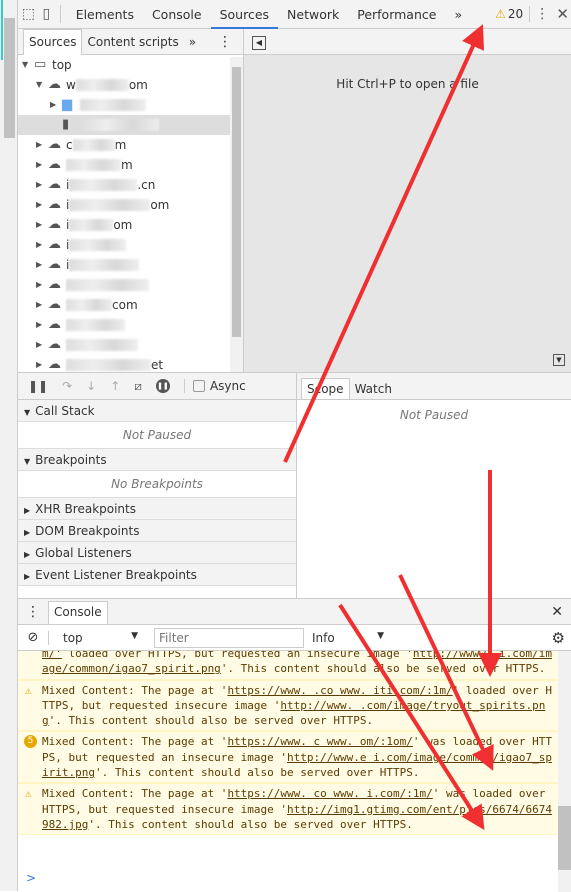 Image resolution: width=571 pixels, height=892 pixels. I want to click on tab-console: Console, so click(177, 14).